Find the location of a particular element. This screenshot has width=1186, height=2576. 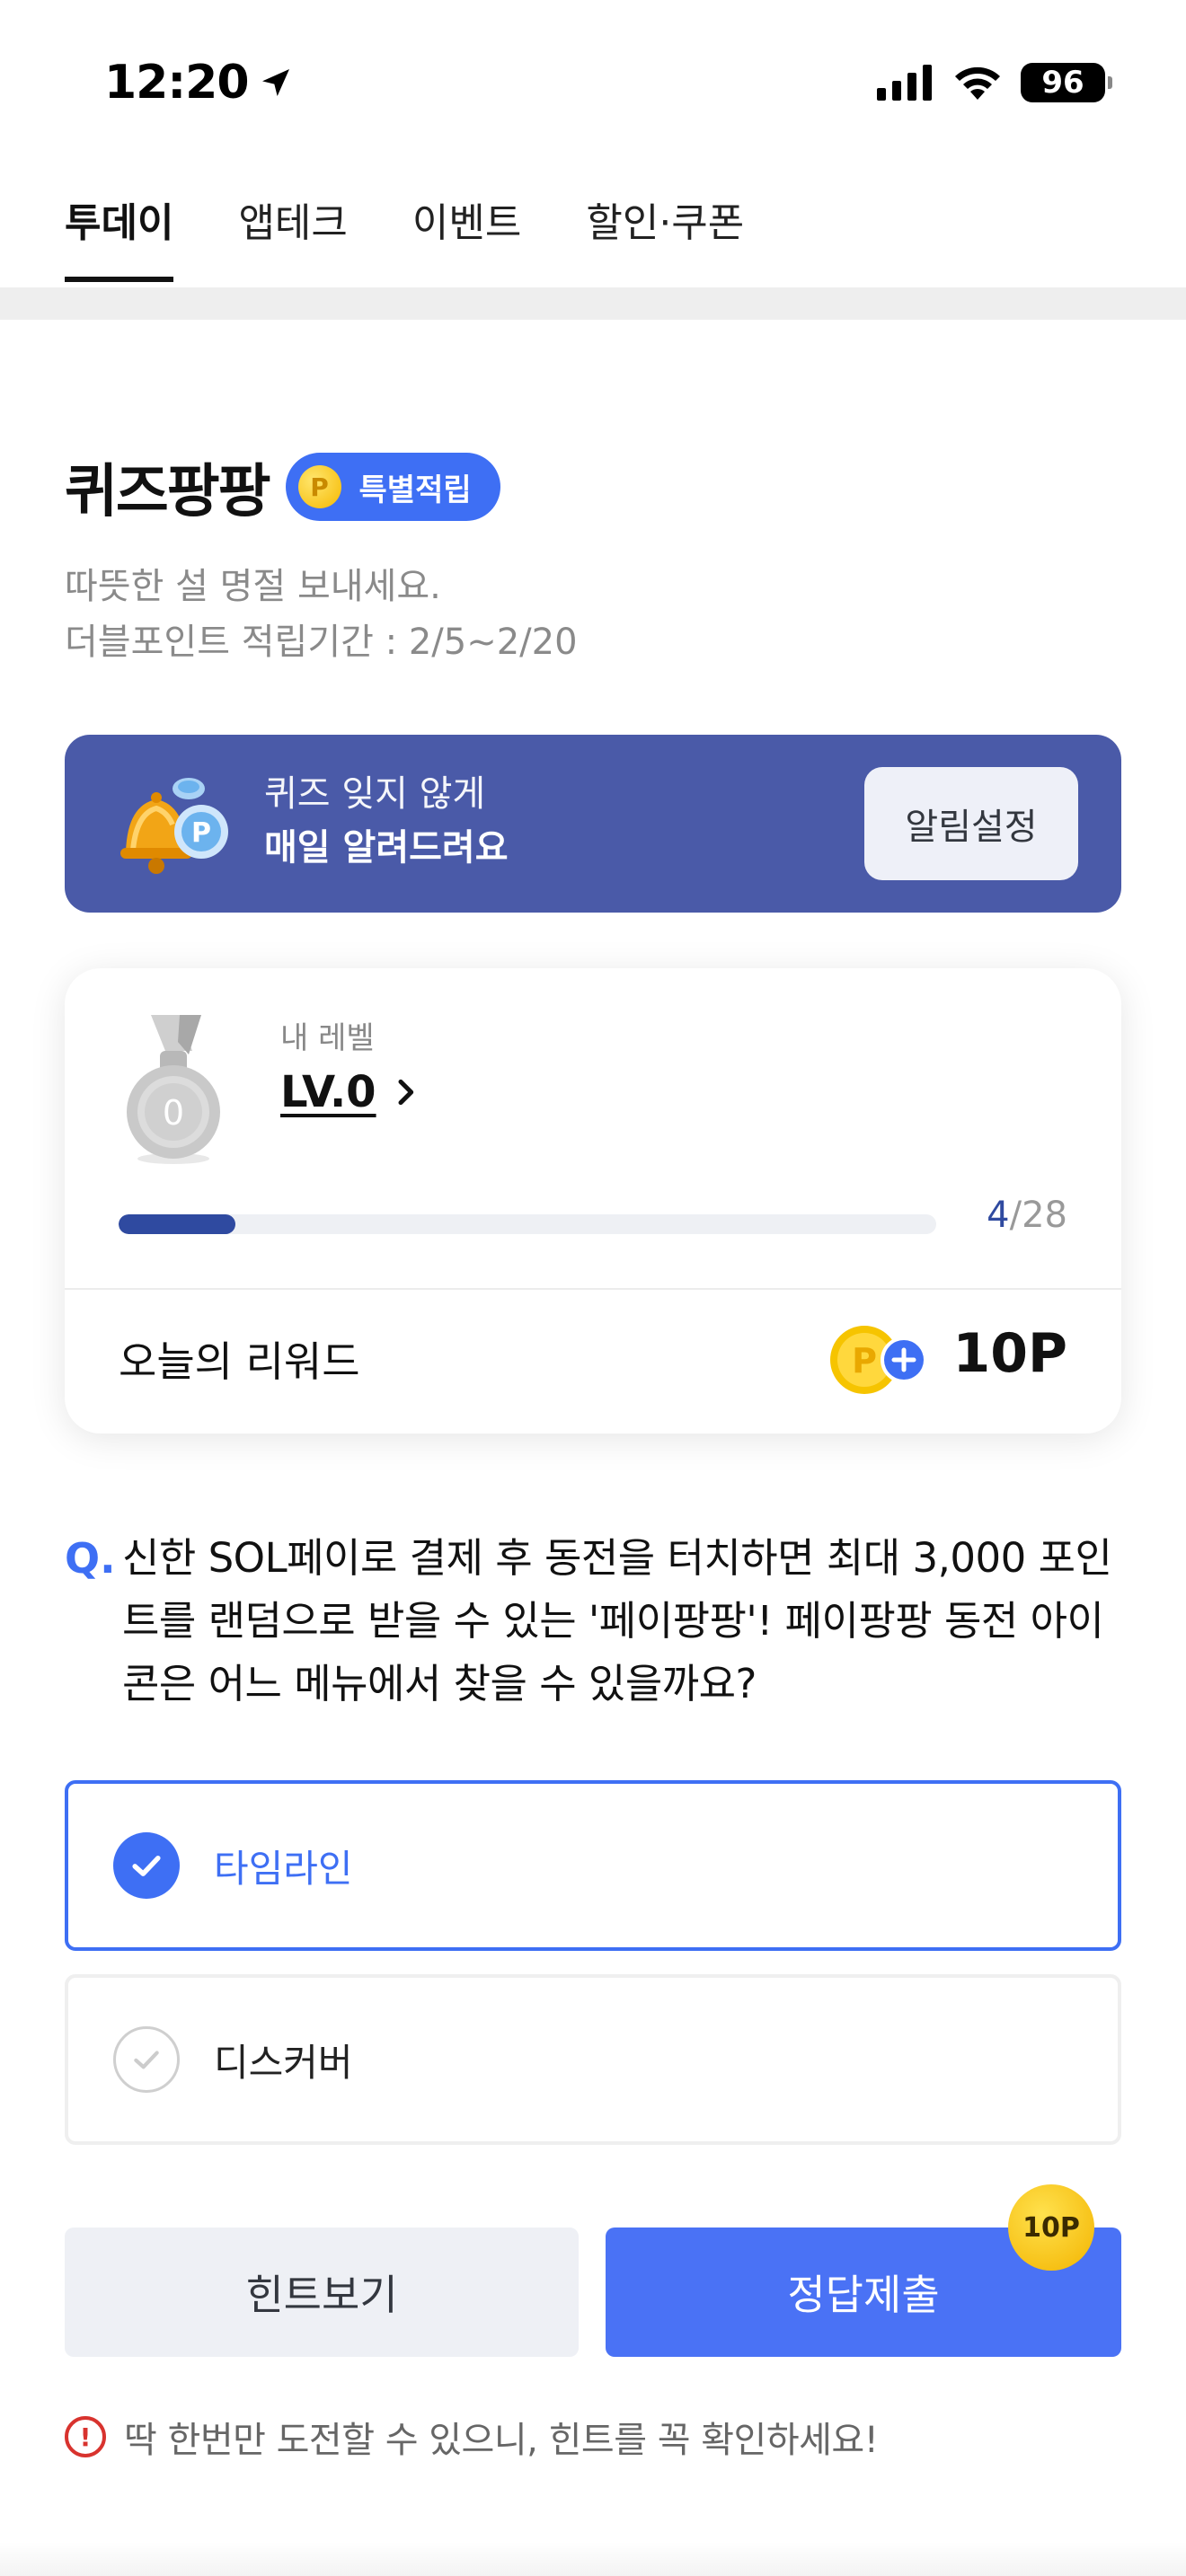

option-label: 타임라인 is located at coordinates (283, 1868).